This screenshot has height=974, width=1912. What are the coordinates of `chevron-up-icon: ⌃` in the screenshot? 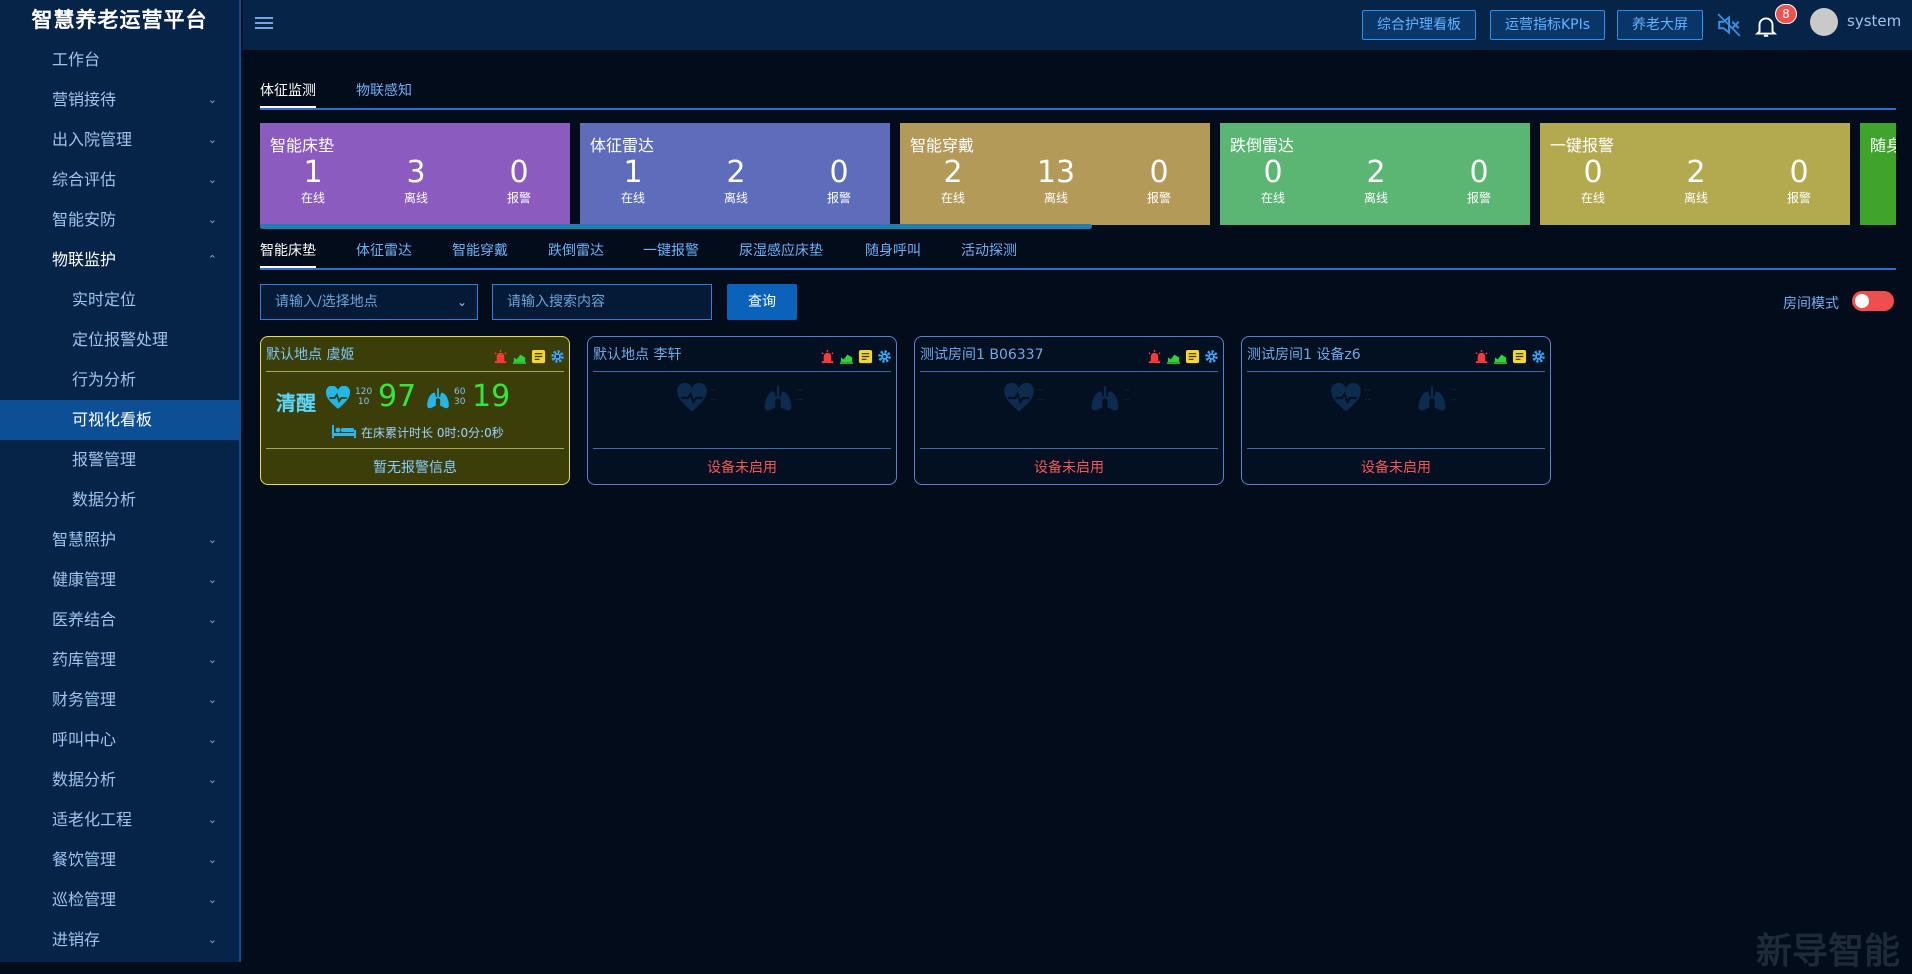 It's located at (212, 259).